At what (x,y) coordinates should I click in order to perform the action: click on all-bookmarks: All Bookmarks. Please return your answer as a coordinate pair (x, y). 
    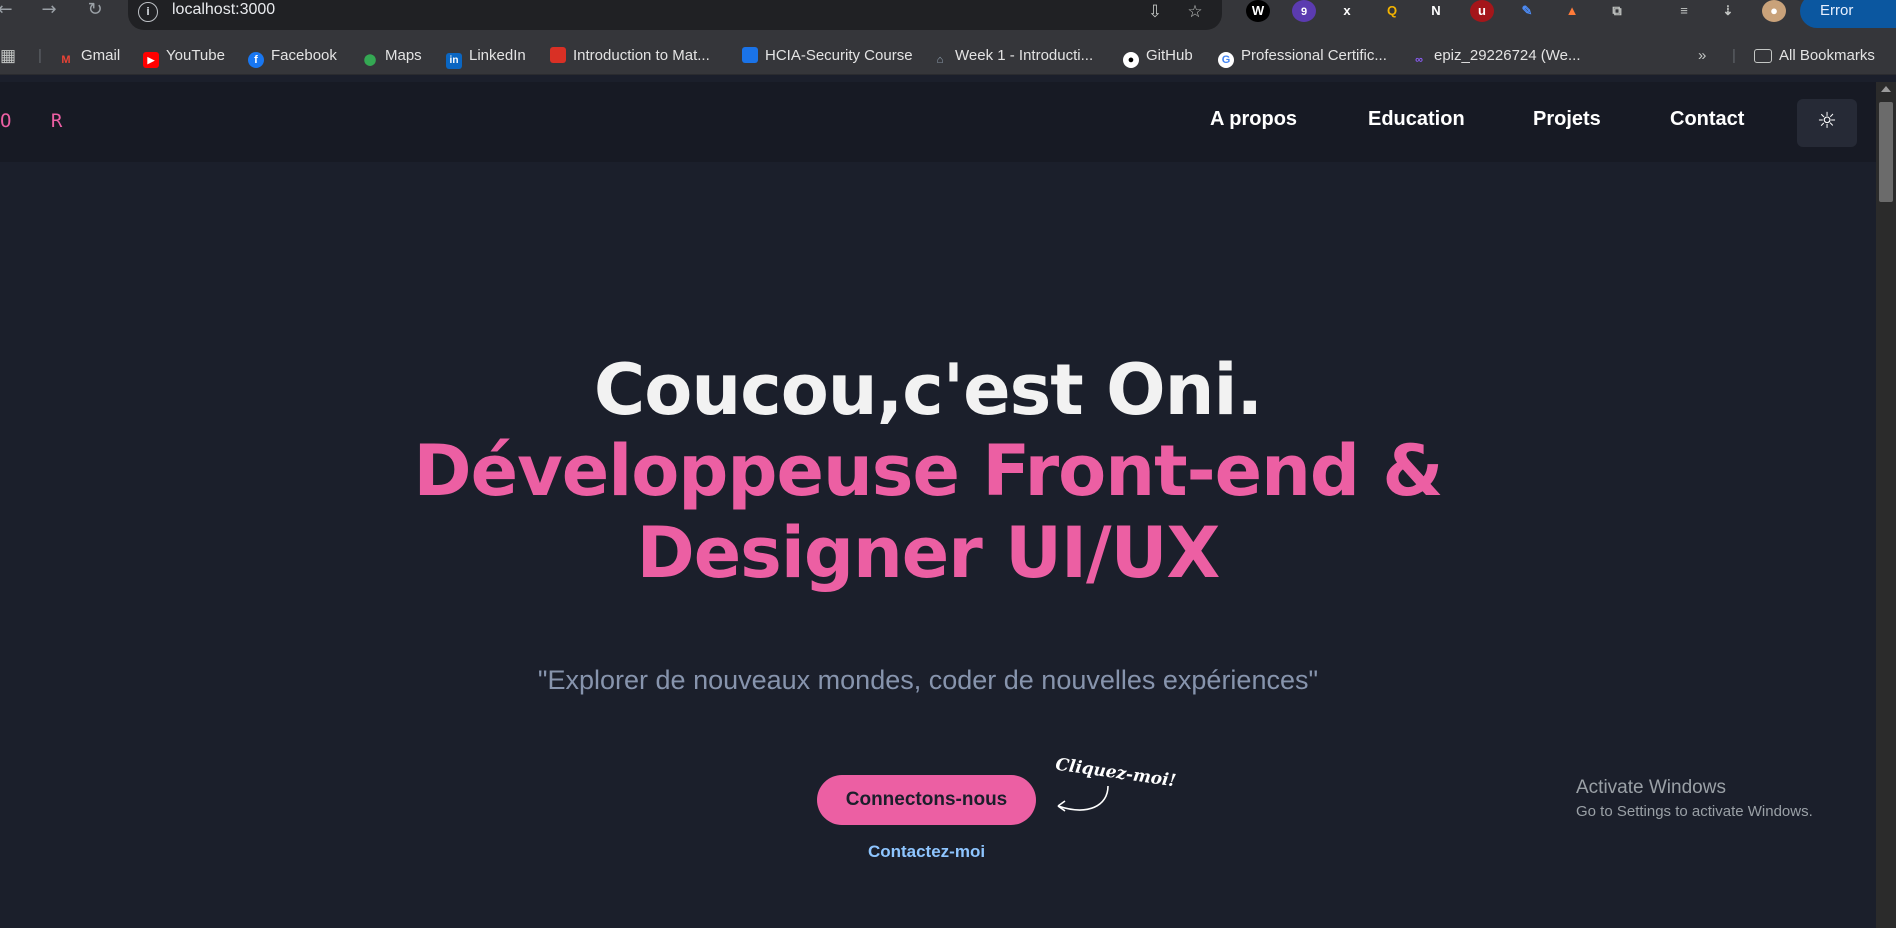
    Looking at the image, I should click on (1814, 56).